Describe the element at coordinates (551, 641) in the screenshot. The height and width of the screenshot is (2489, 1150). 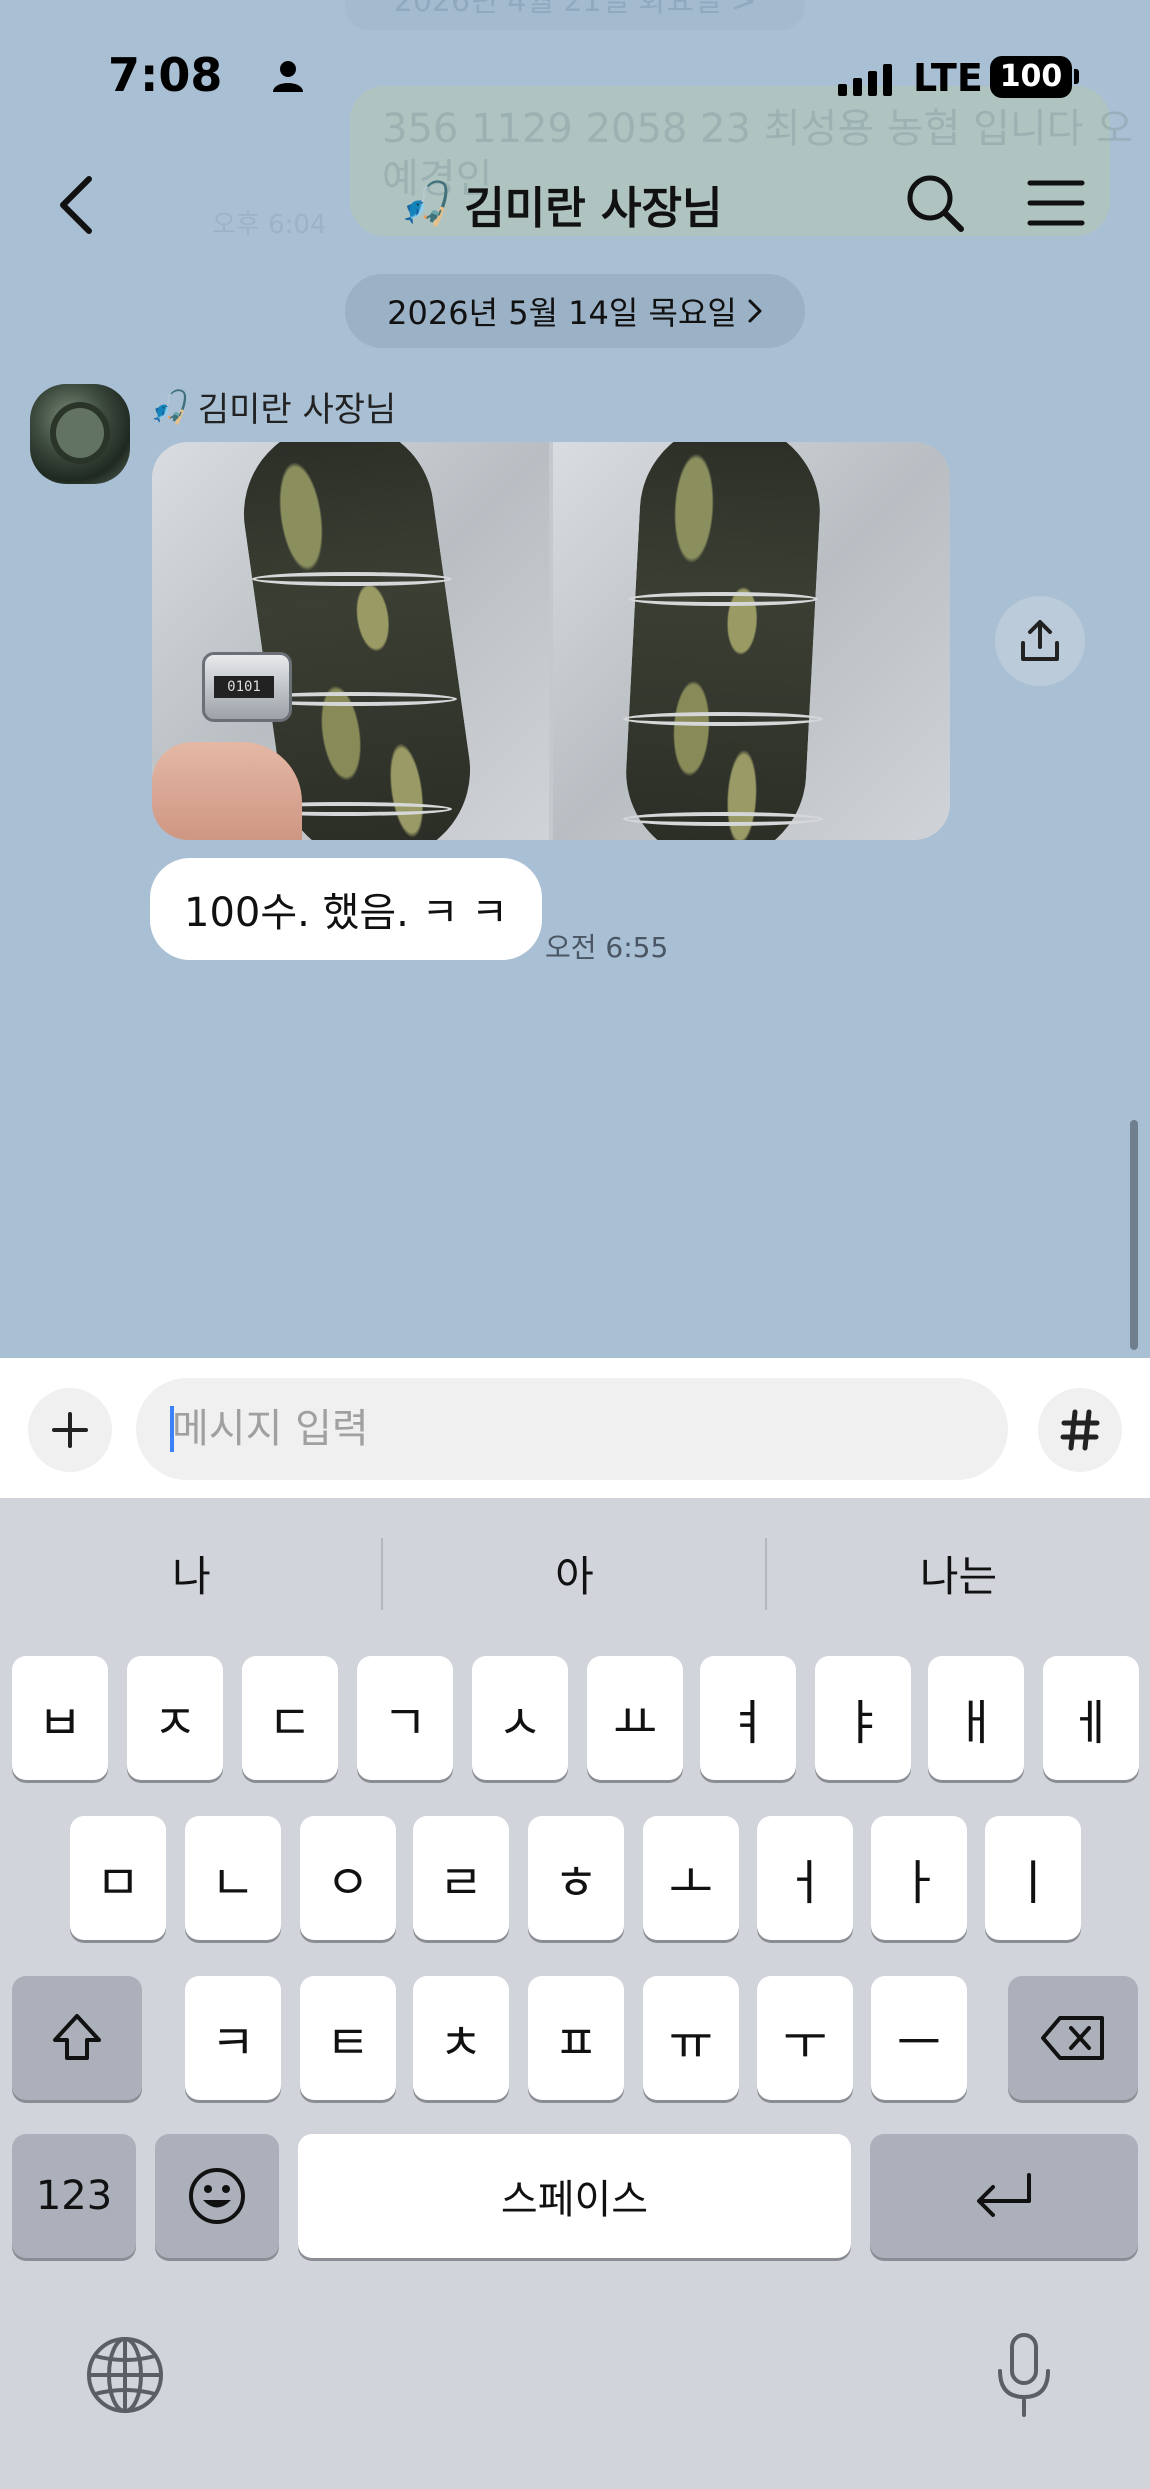
I see `photo-attachment: 0101` at that location.